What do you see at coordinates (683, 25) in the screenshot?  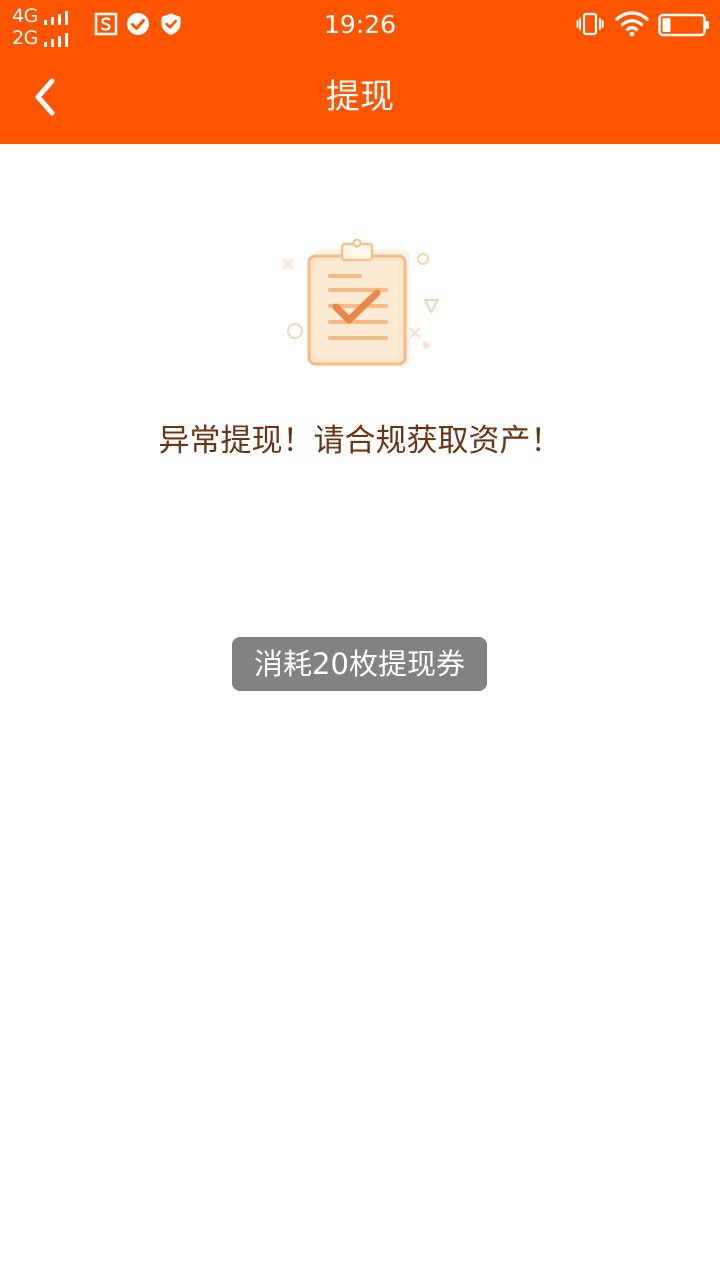 I see `battery-icon` at bounding box center [683, 25].